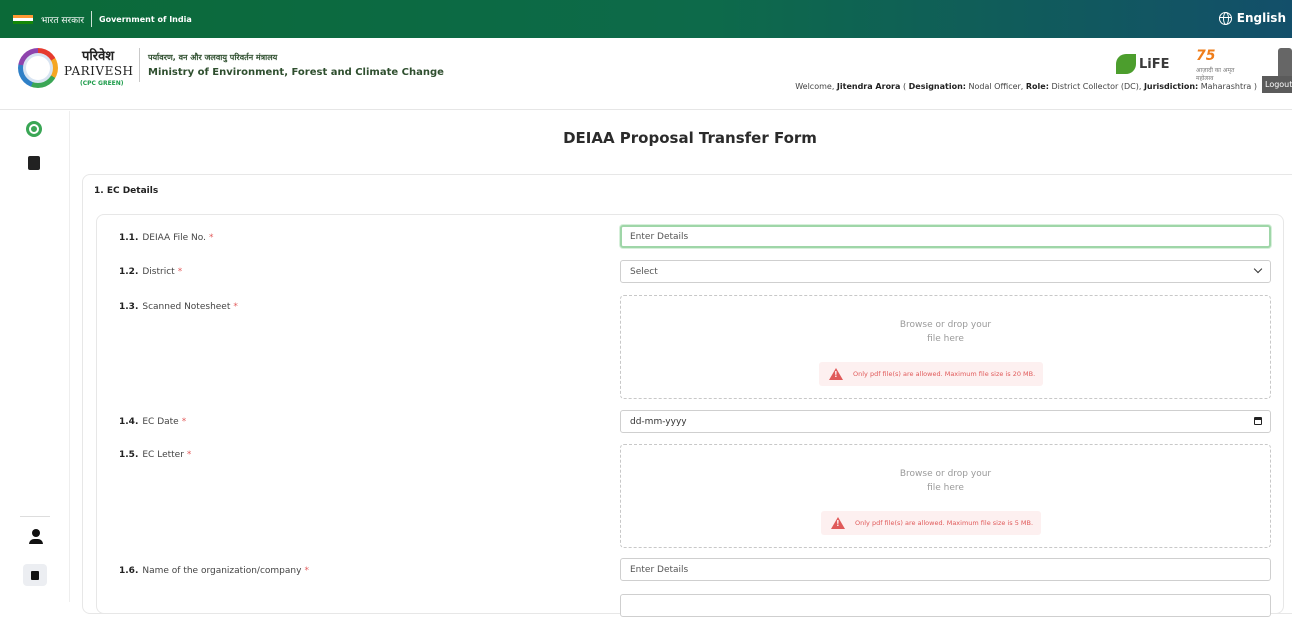 Image resolution: width=1292 pixels, height=617 pixels. Describe the element at coordinates (178, 307) in the screenshot. I see `field-label-notesheet: 1.3. Scanned Notesheet *` at that location.